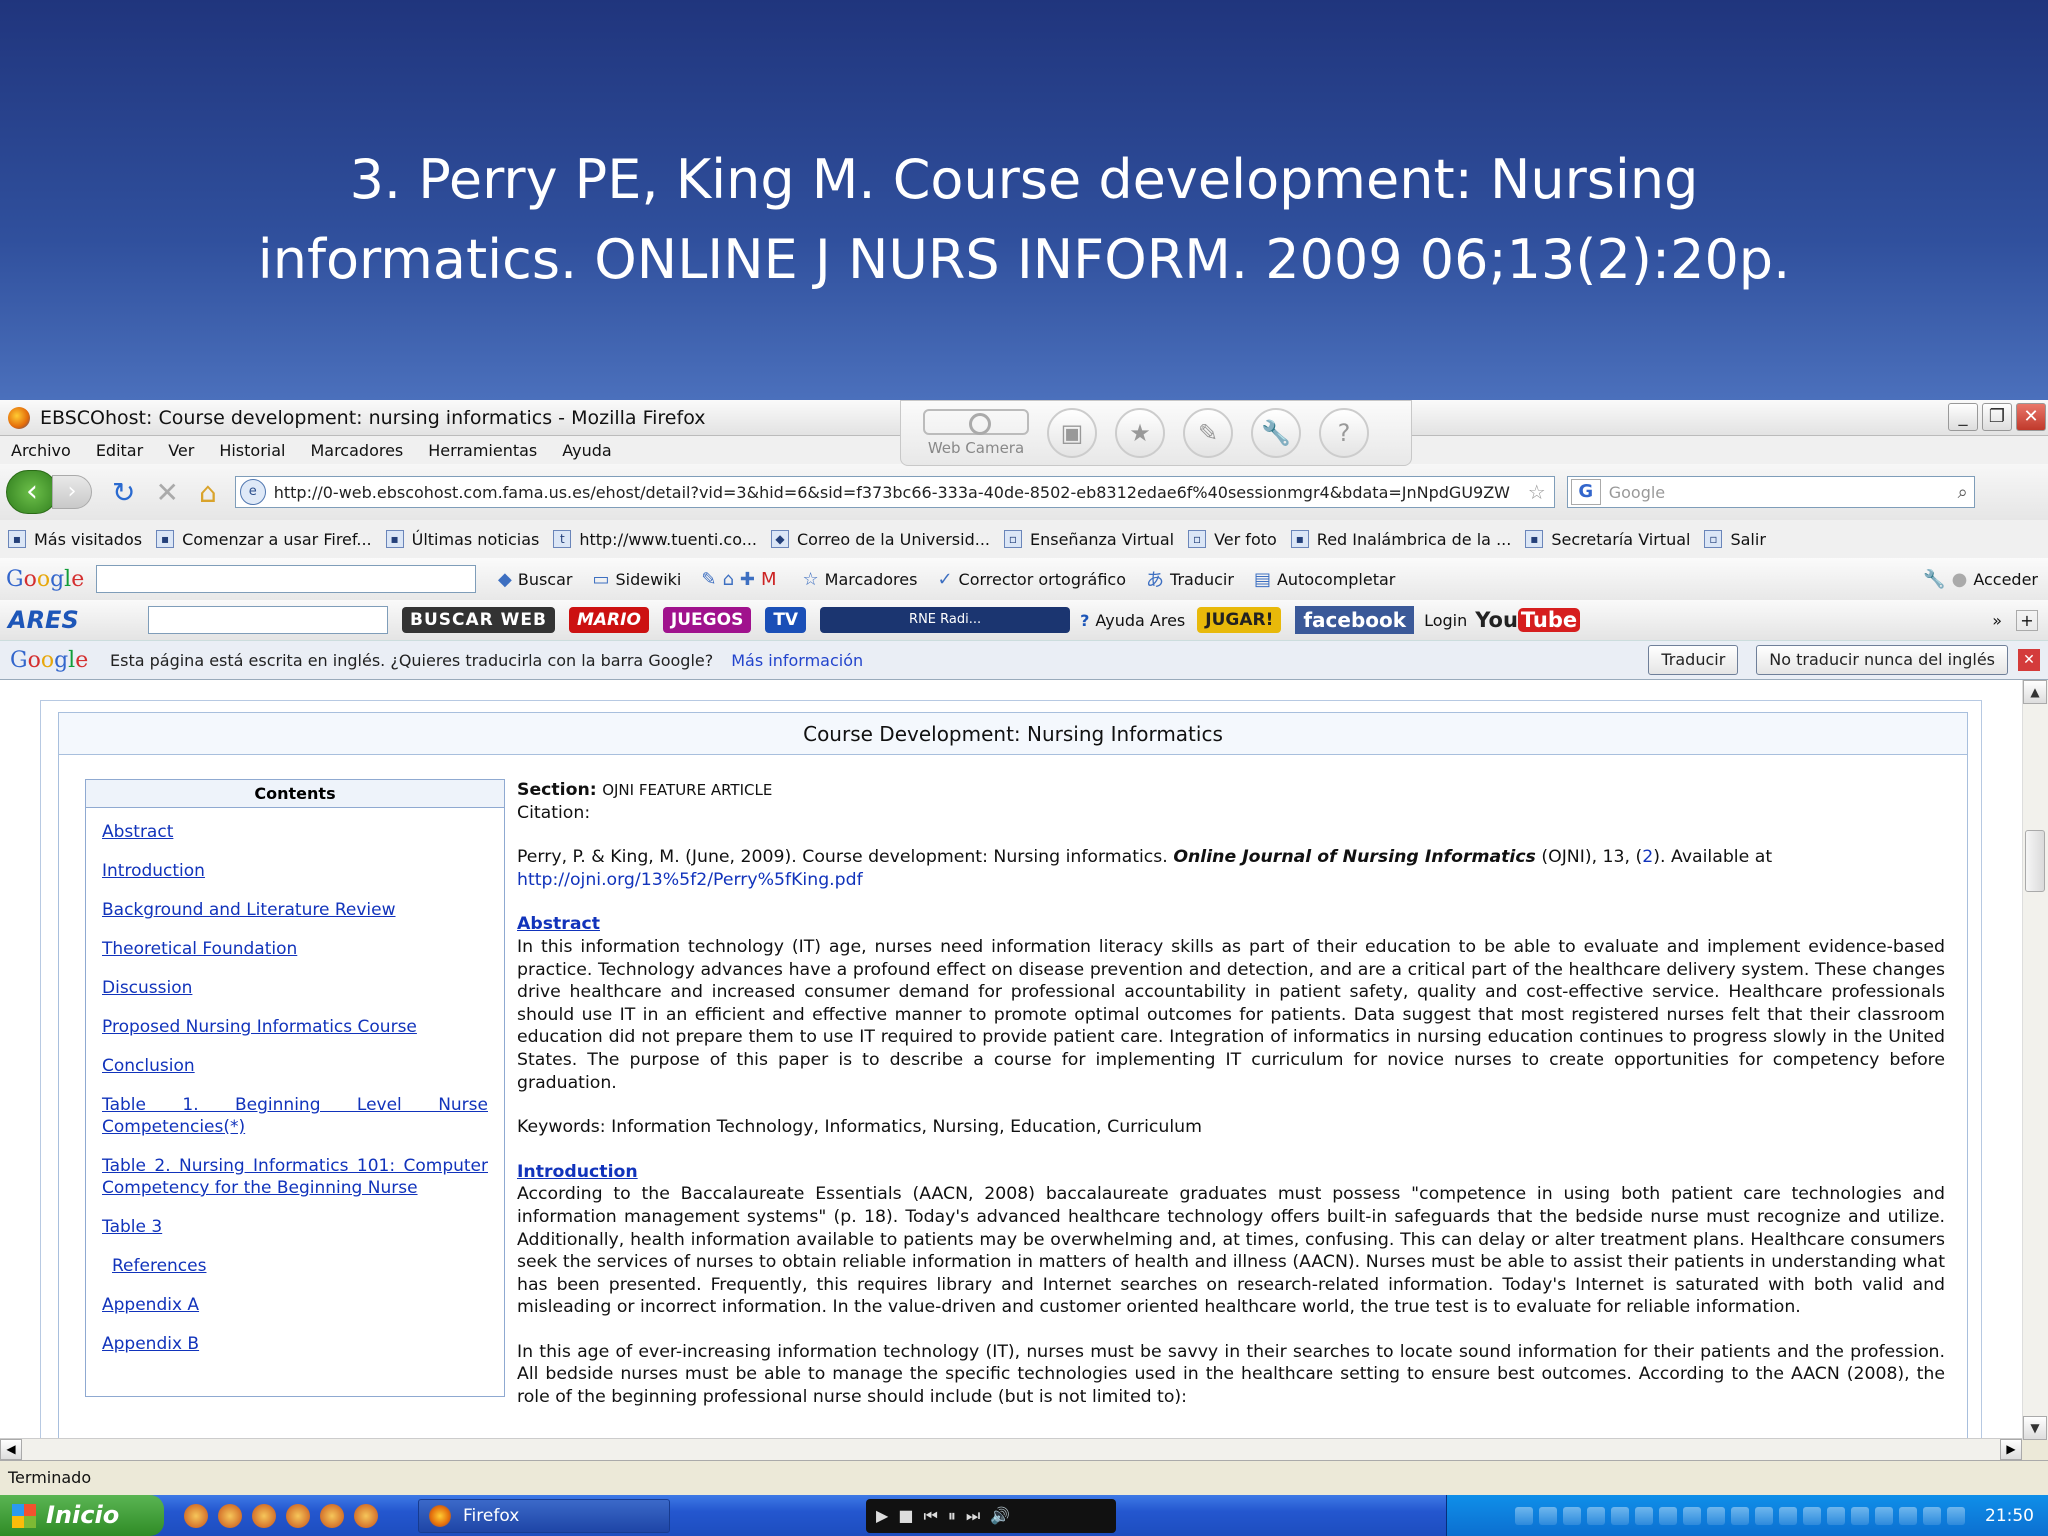 This screenshot has height=1536, width=2048. What do you see at coordinates (1031, 579) in the screenshot?
I see `spellcheck-button: ✓ Corrector ortográfico` at bounding box center [1031, 579].